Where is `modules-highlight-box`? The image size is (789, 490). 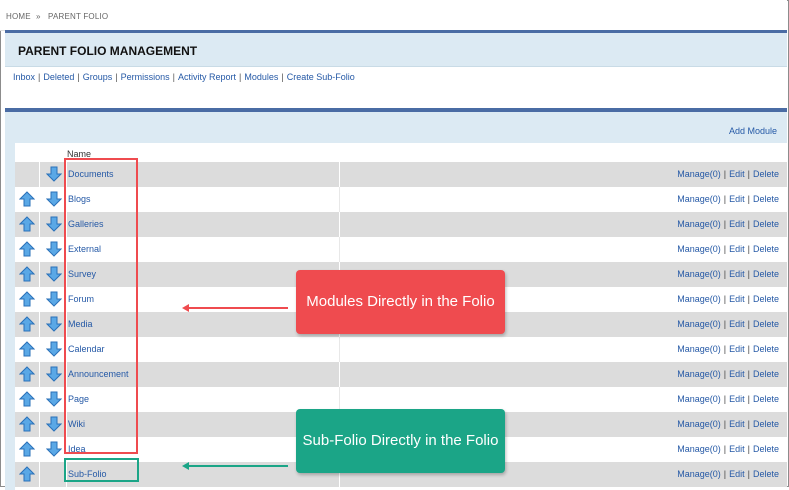
modules-highlight-box is located at coordinates (101, 306).